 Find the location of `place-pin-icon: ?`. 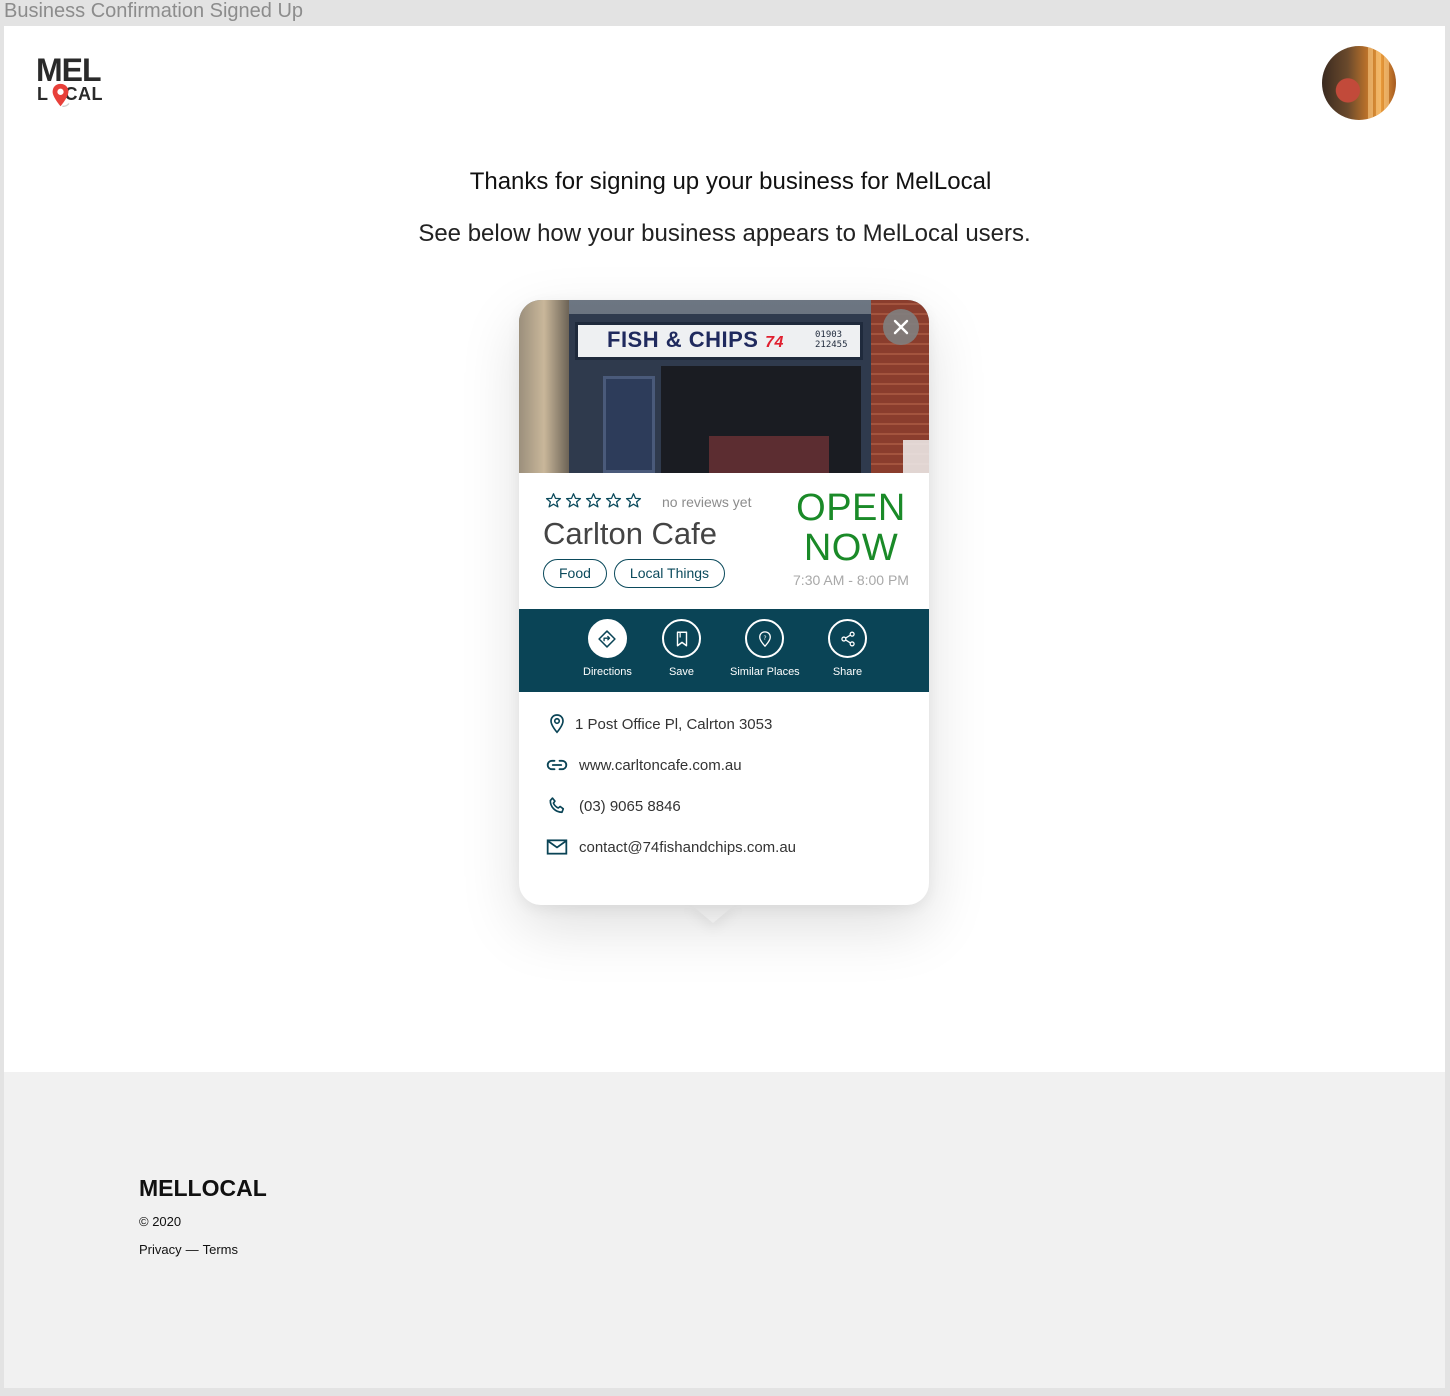

place-pin-icon: ? is located at coordinates (764, 638).